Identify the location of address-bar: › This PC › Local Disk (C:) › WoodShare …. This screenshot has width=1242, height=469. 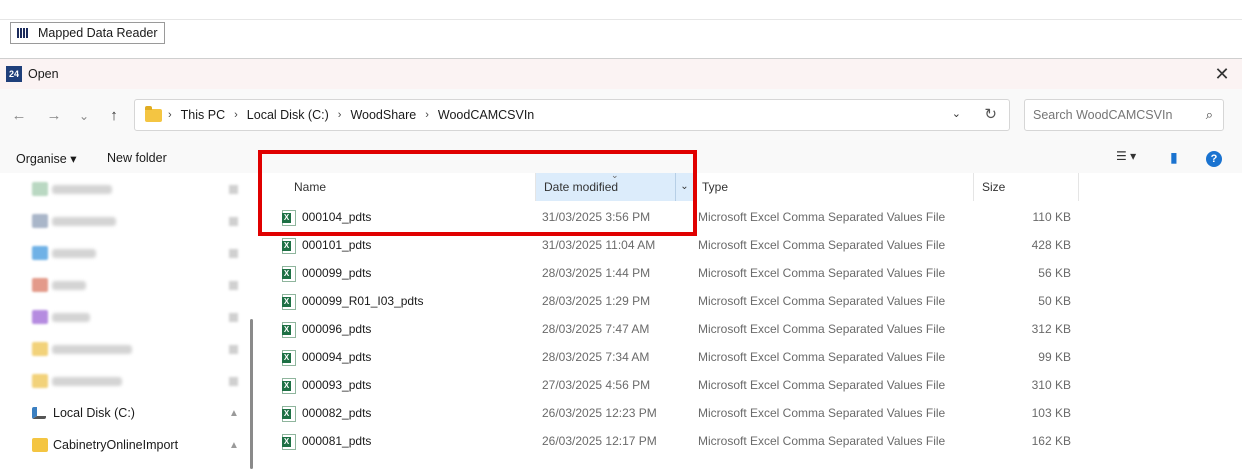
(572, 115).